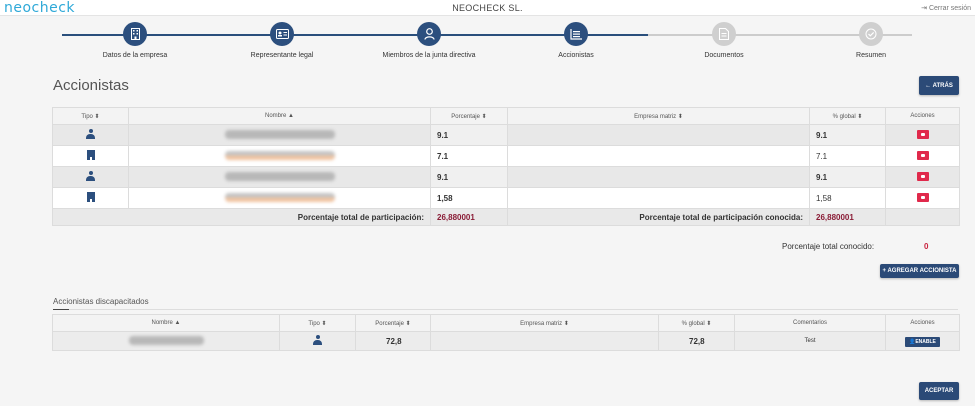  I want to click on total-conocido-value: 0, so click(926, 246).